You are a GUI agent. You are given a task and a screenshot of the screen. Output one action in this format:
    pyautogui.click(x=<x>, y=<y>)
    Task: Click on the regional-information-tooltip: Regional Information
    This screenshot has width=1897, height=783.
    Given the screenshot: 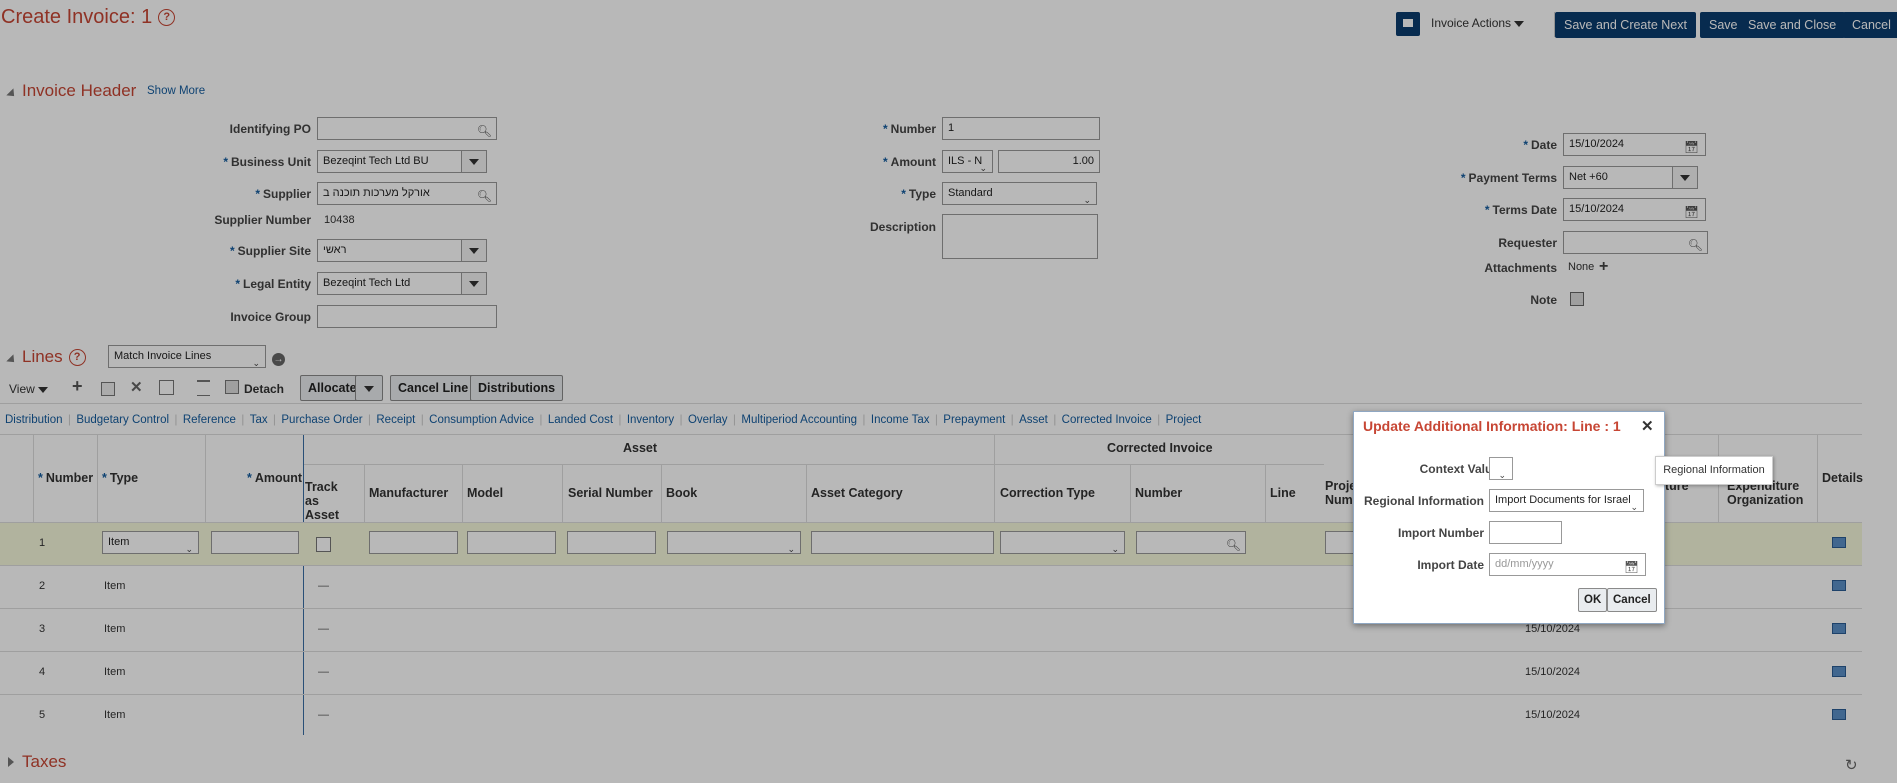 What is the action you would take?
    pyautogui.click(x=1714, y=470)
    